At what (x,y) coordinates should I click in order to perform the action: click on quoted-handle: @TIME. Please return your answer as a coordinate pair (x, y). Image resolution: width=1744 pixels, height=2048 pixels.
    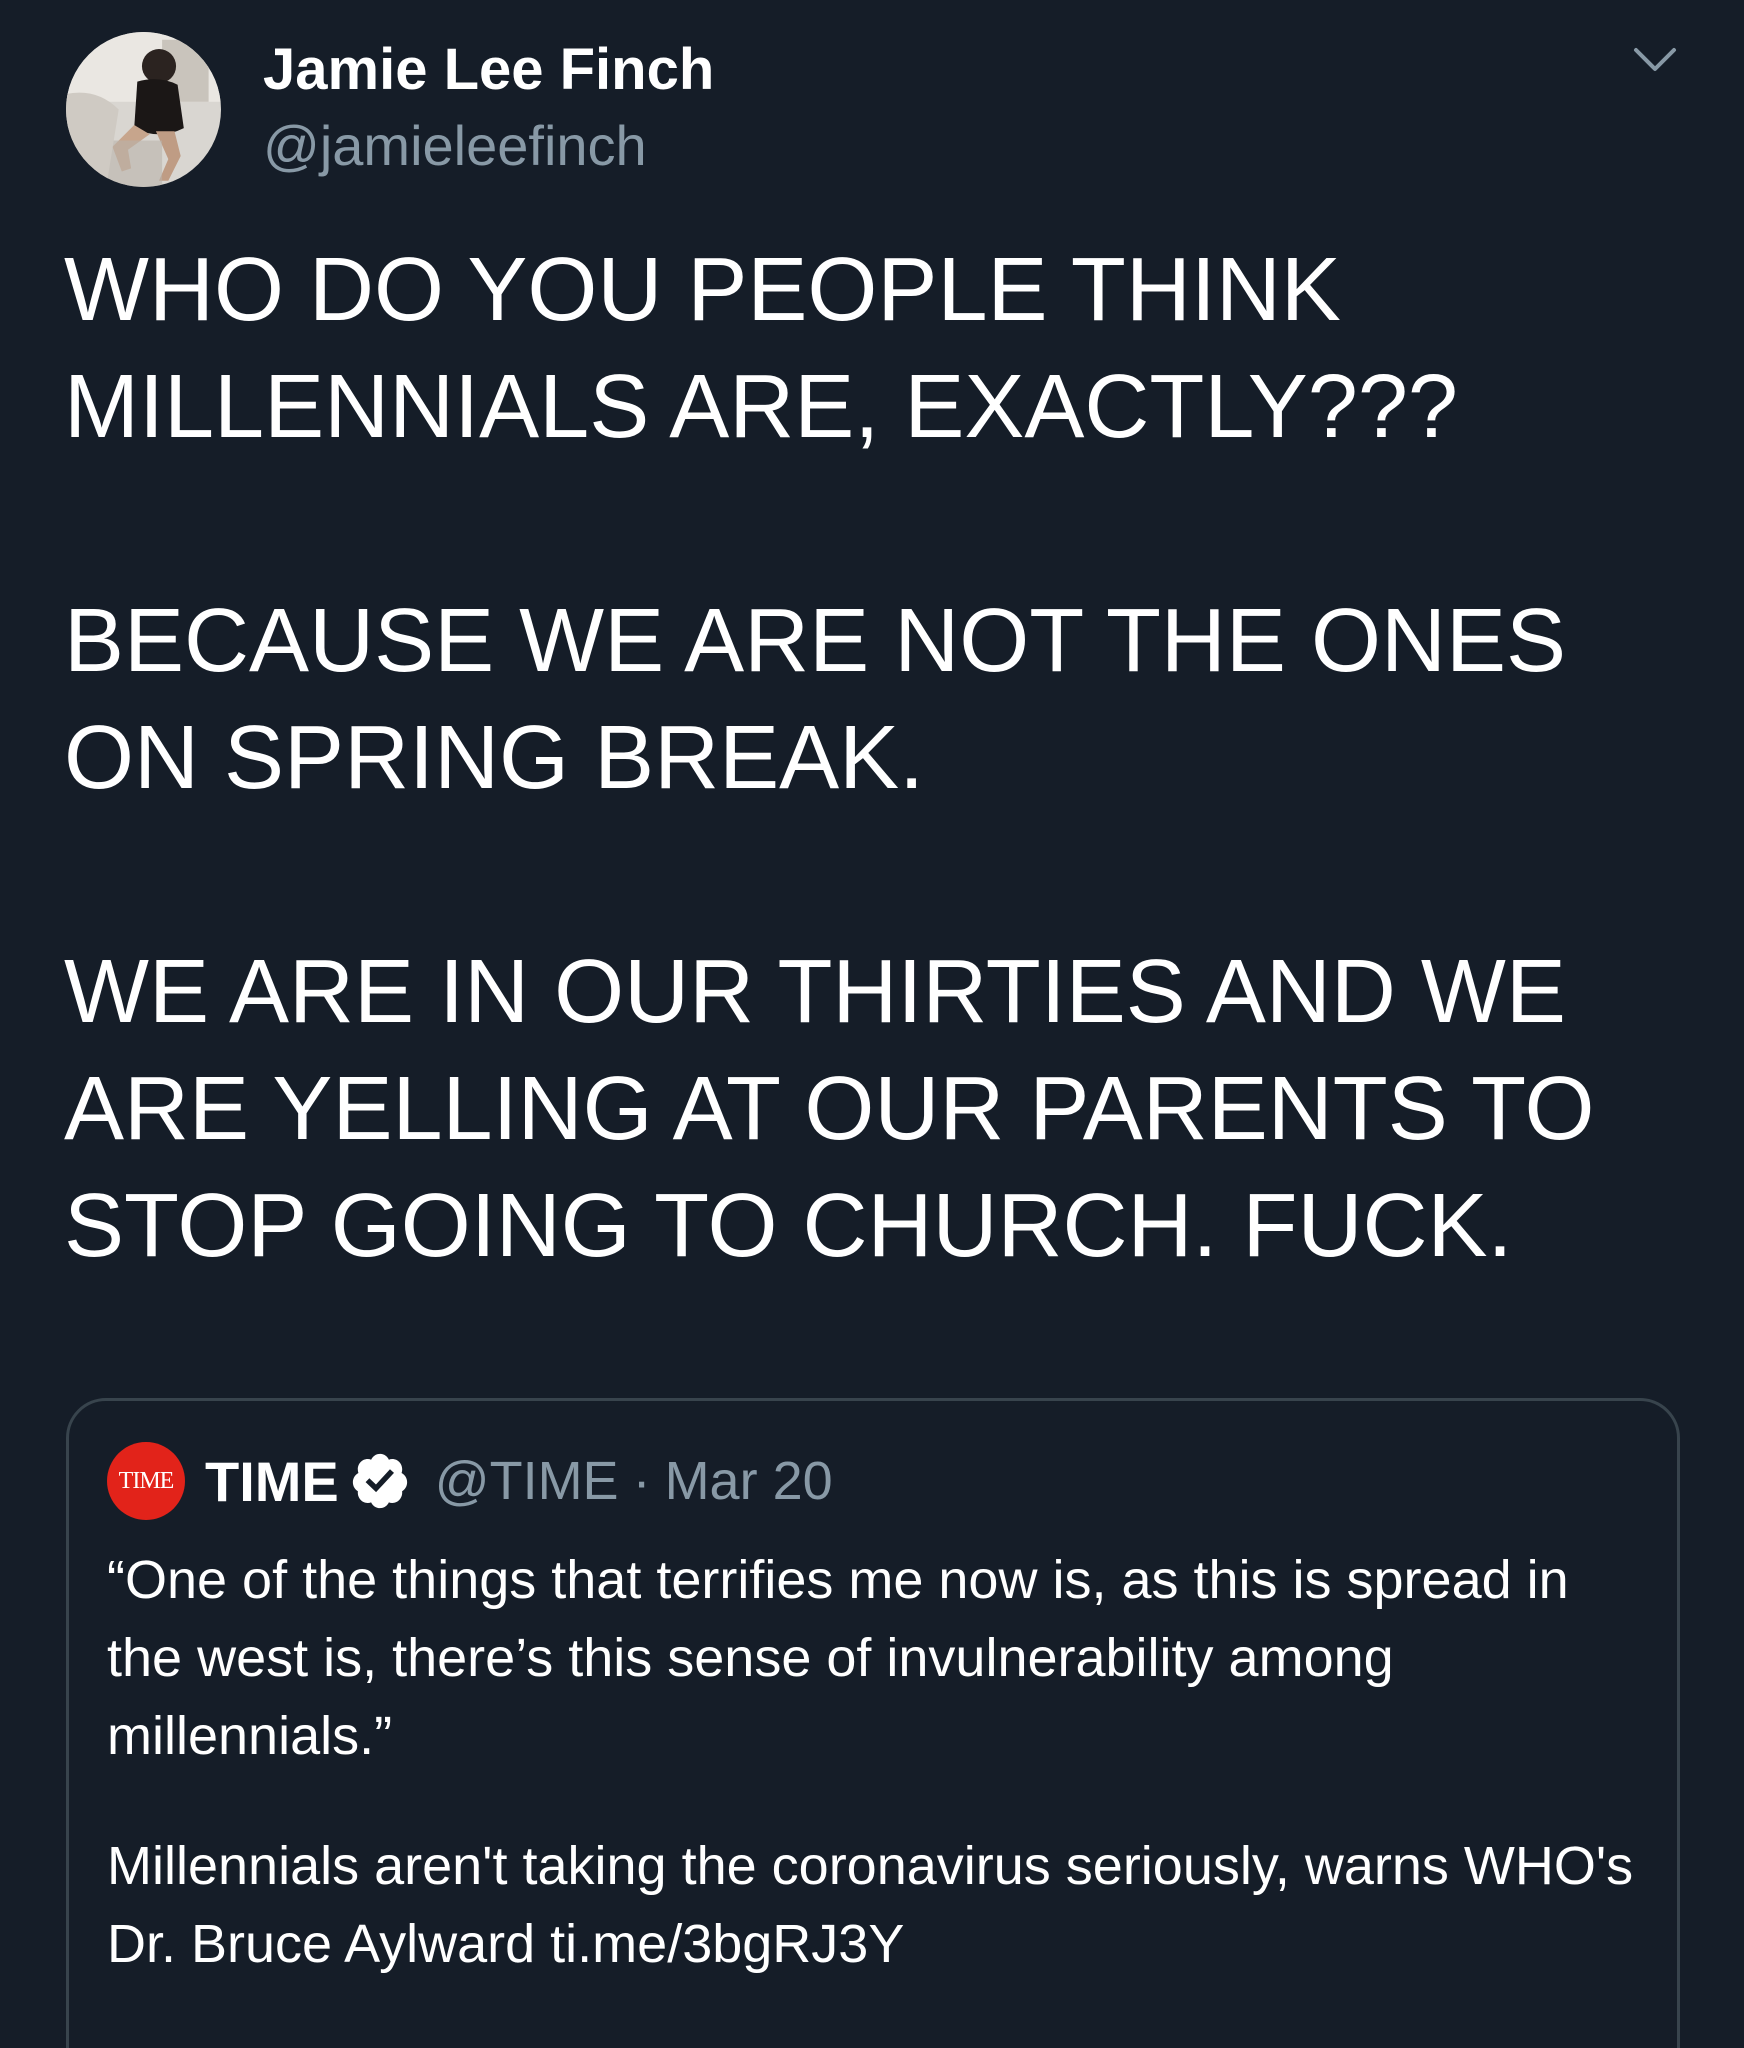
    Looking at the image, I should click on (527, 1481).